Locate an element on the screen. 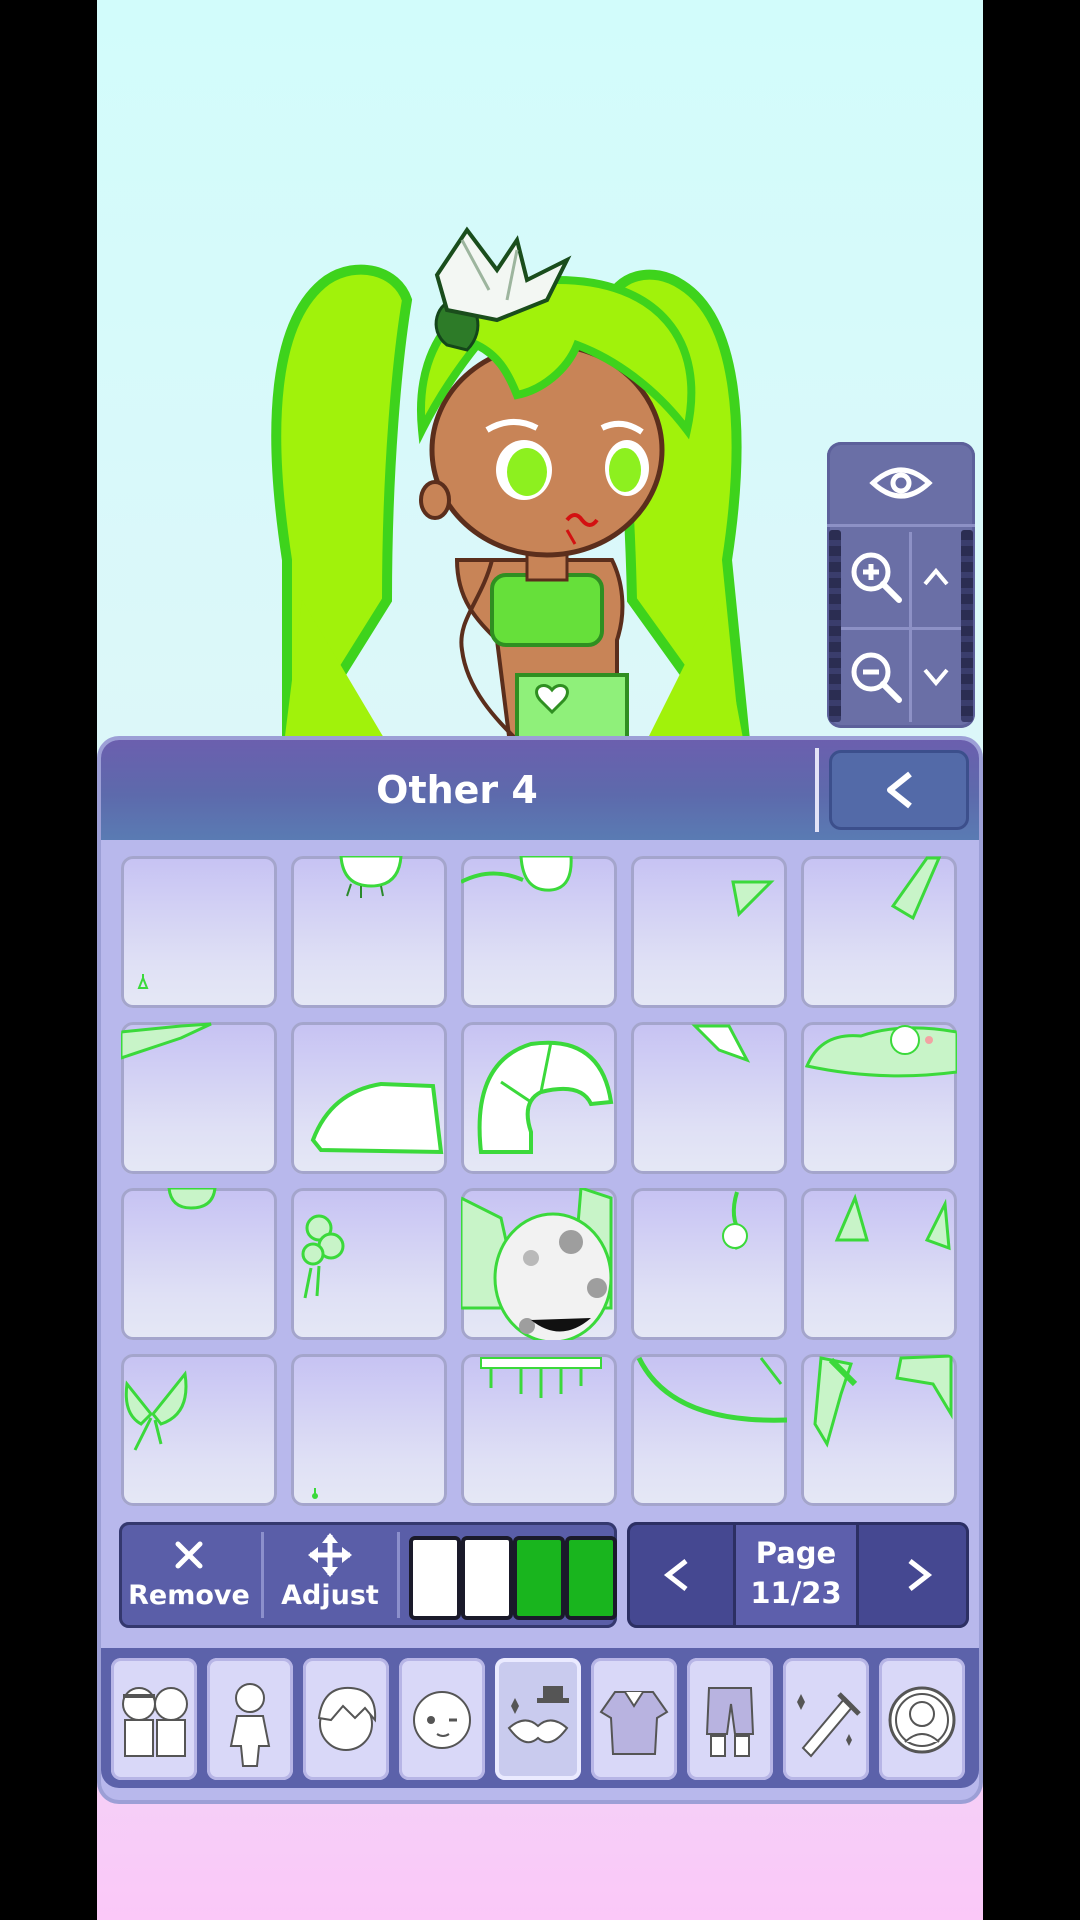 The width and height of the screenshot is (1080, 1920). props-tab is located at coordinates (826, 1719).